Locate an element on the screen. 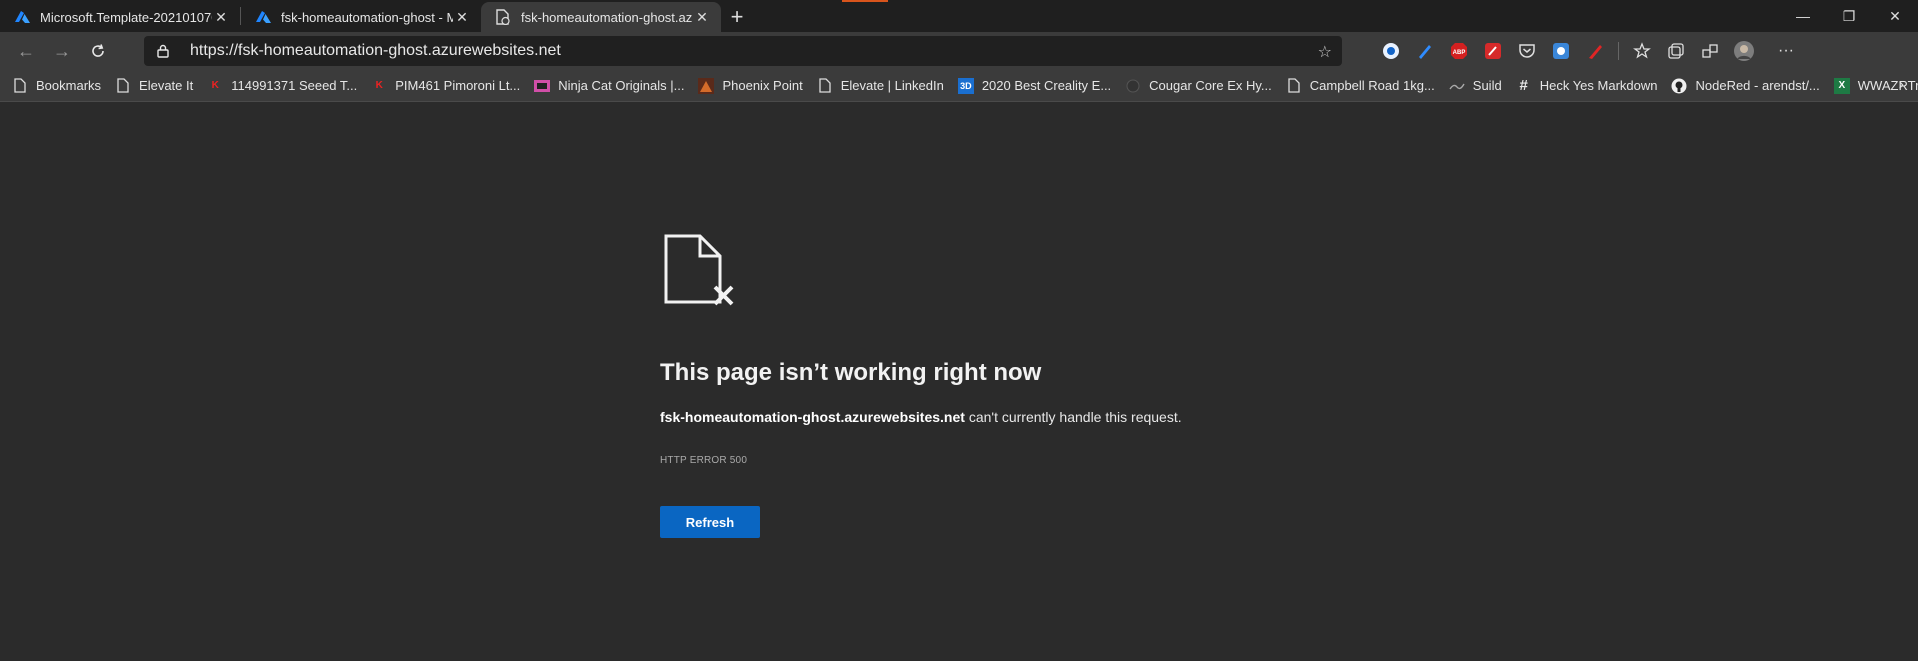  bookmark-item: Bookmarks is located at coordinates (56, 86).